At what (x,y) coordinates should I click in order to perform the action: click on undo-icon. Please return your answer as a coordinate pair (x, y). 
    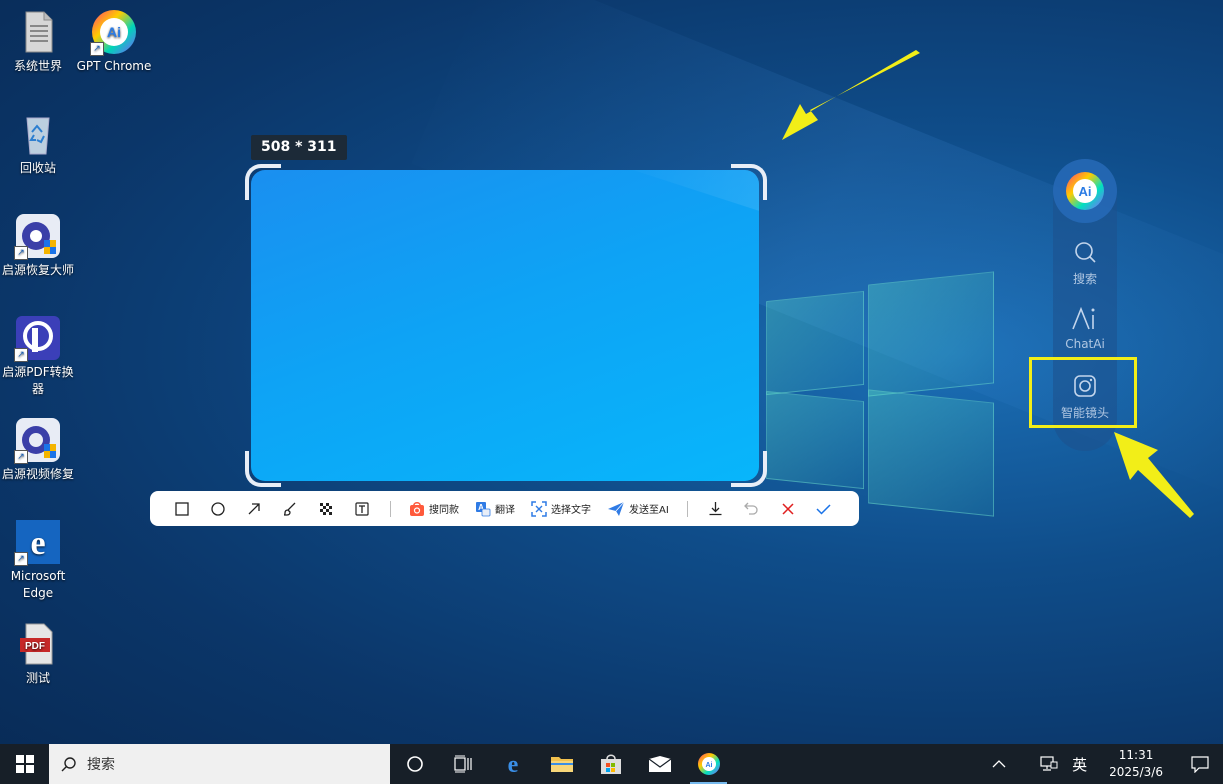
    Looking at the image, I should click on (751, 508).